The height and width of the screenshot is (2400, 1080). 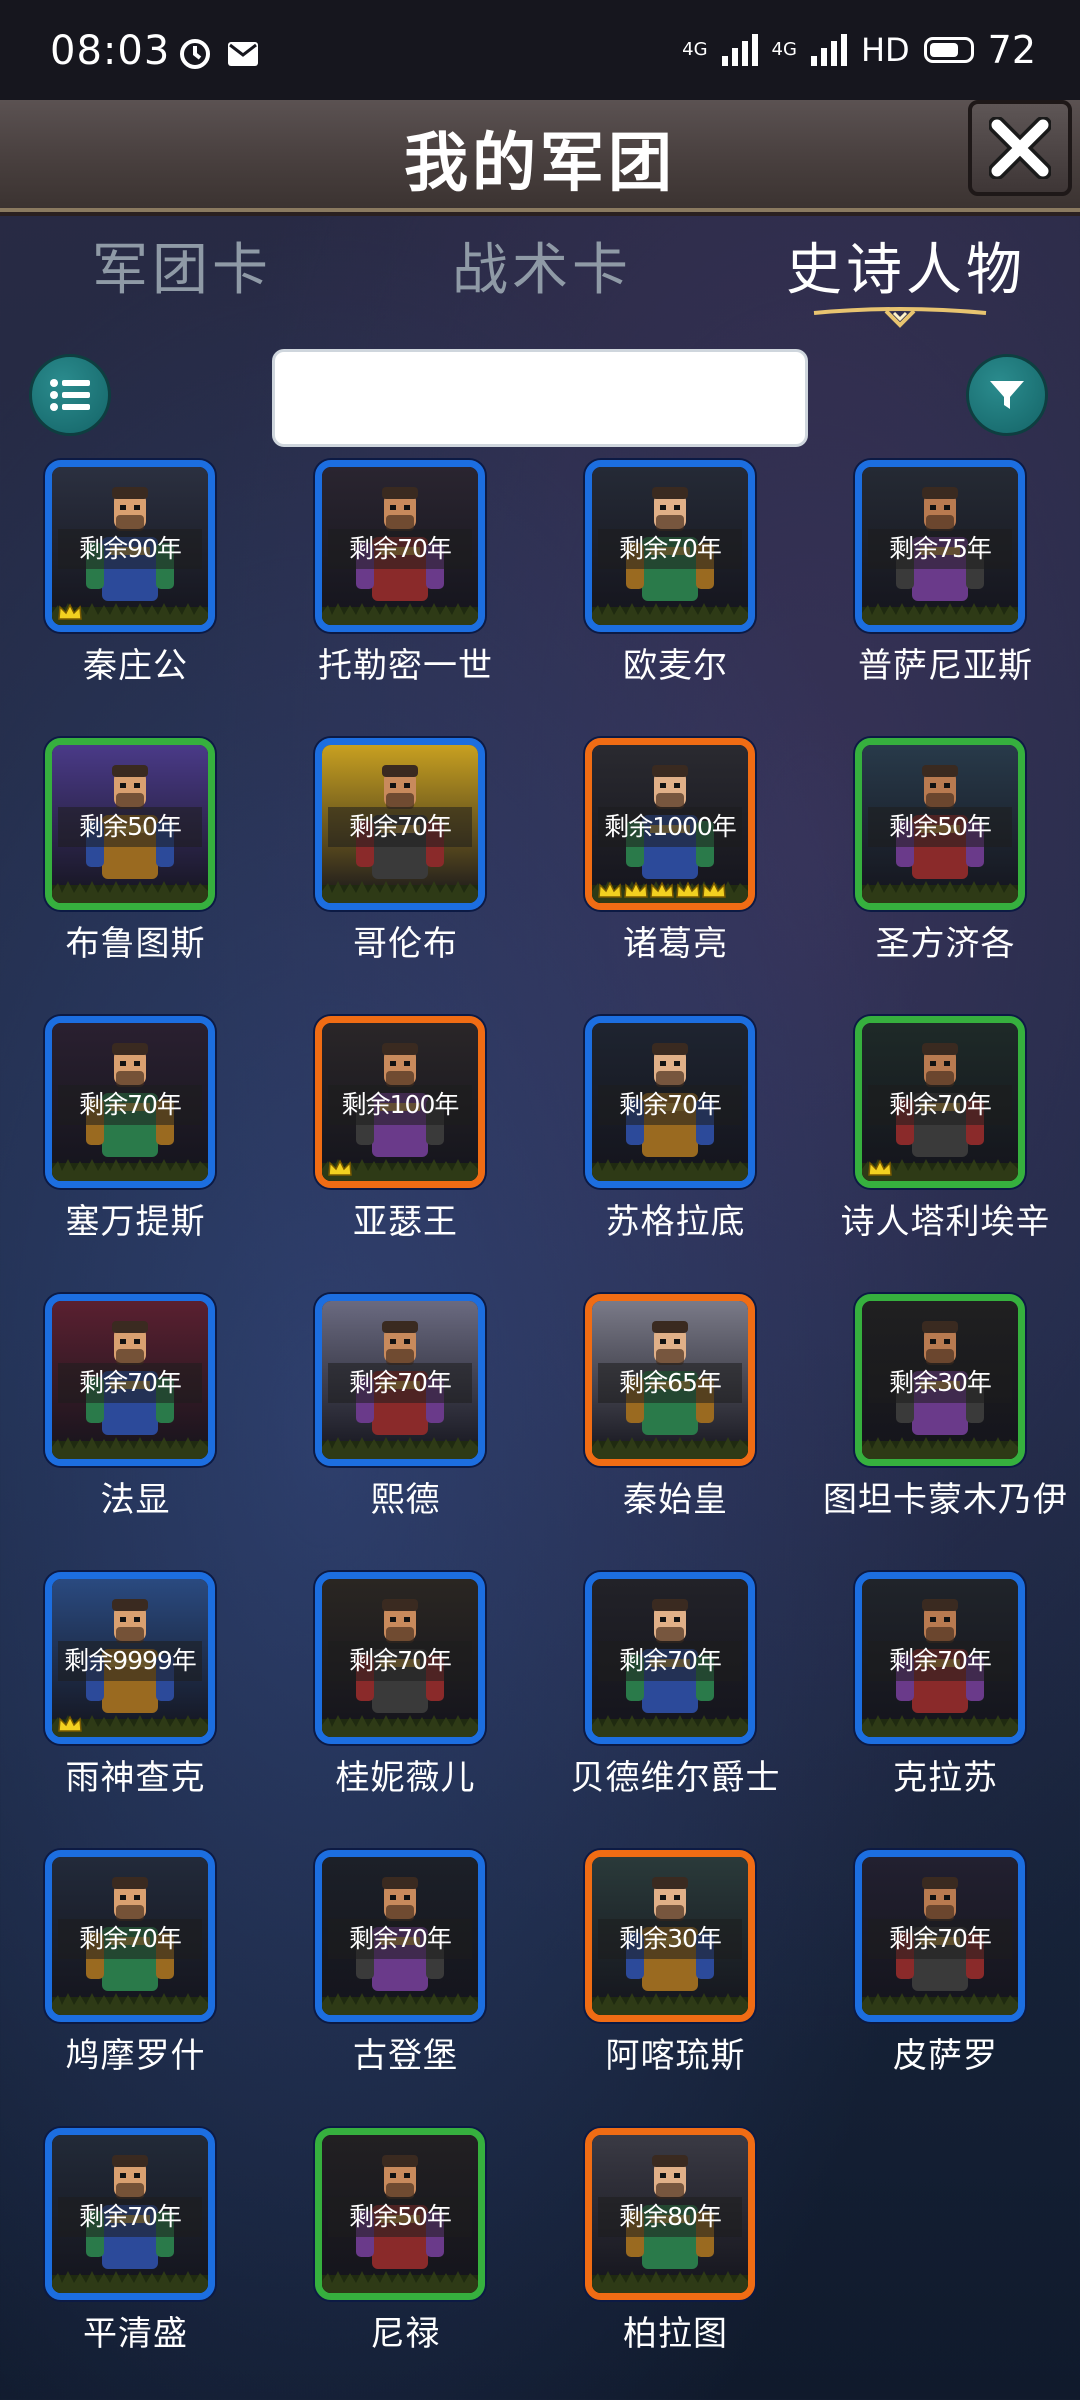 I want to click on character-card: 剩余70年 哥伦布, so click(x=405, y=868).